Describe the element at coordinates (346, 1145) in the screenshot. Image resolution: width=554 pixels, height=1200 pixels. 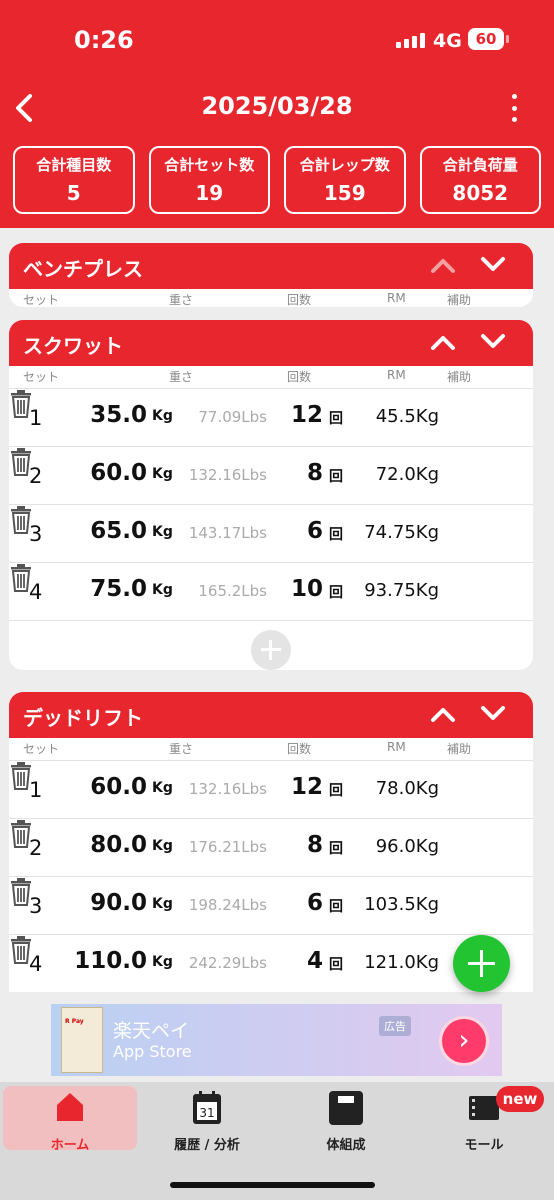
I see `tab-label: 体組成` at that location.